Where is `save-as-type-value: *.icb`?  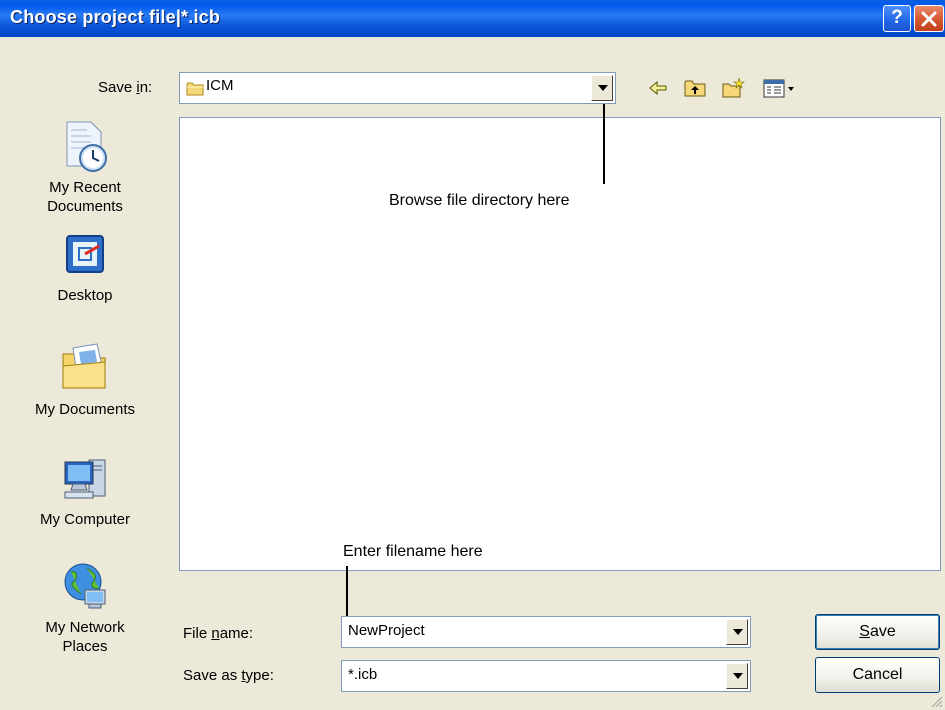 save-as-type-value: *.icb is located at coordinates (363, 674).